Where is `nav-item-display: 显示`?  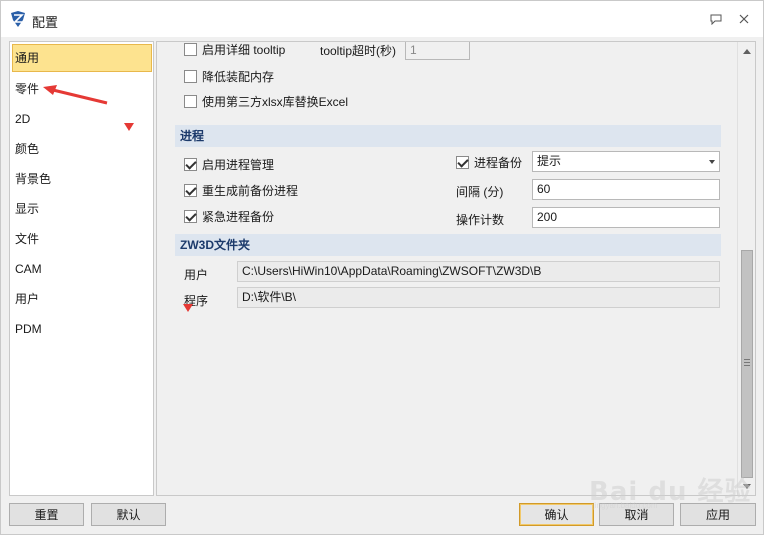
nav-item-display: 显示 is located at coordinates (82, 209).